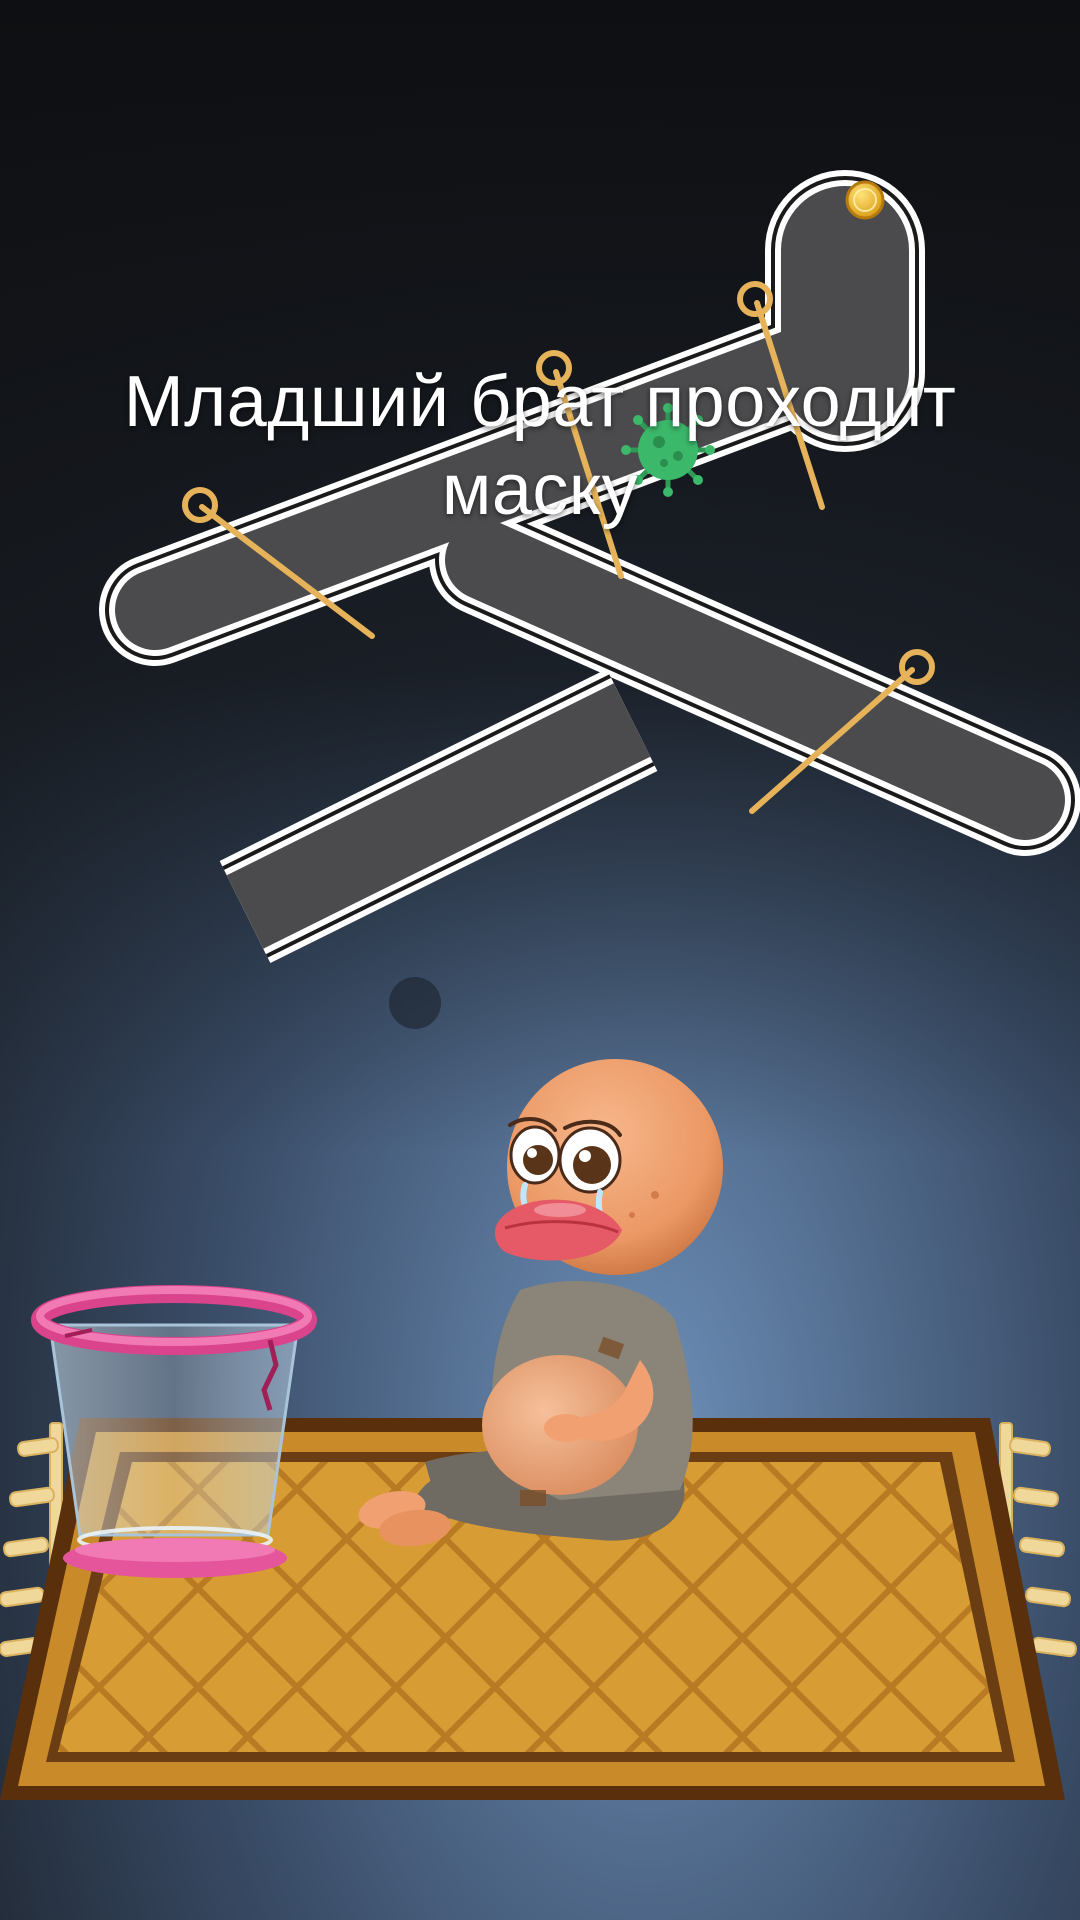 This screenshot has width=1080, height=1920. I want to click on glass-bucket, so click(174, 1431).